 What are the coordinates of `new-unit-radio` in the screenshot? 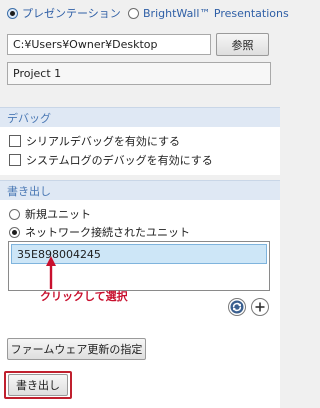 It's located at (14, 214).